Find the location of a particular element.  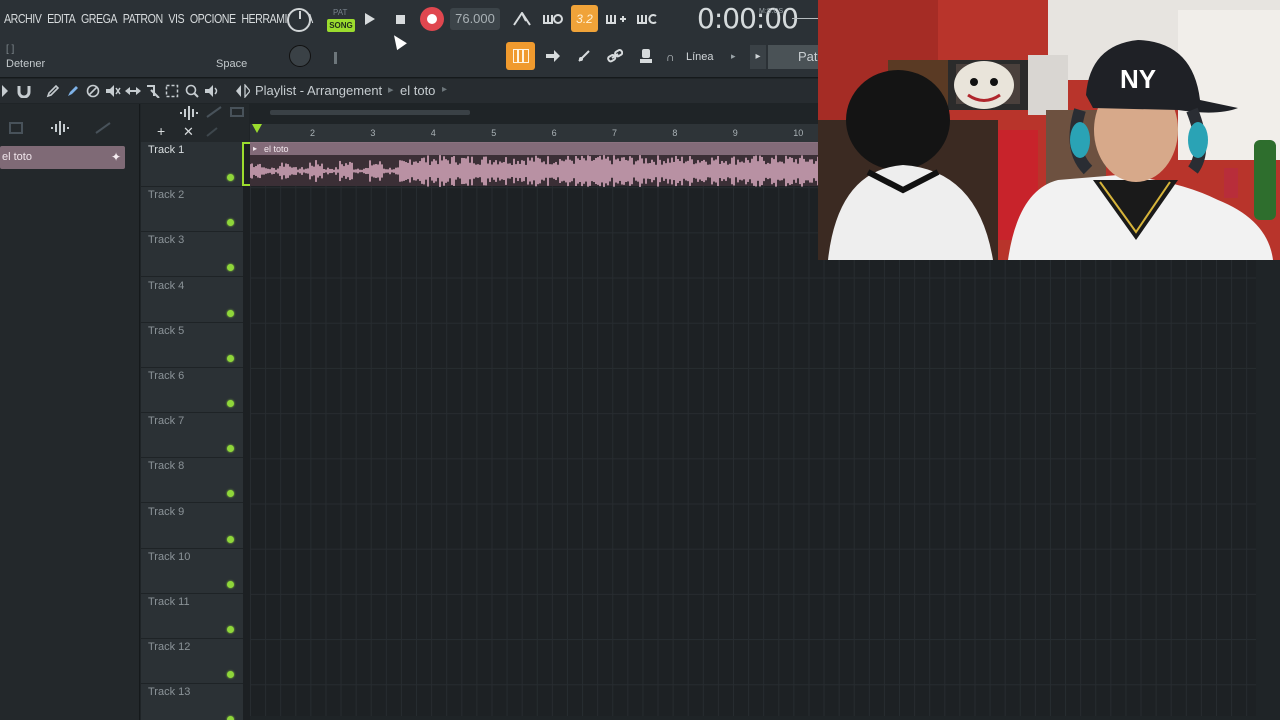

track-header: Track 9 is located at coordinates (193, 526).